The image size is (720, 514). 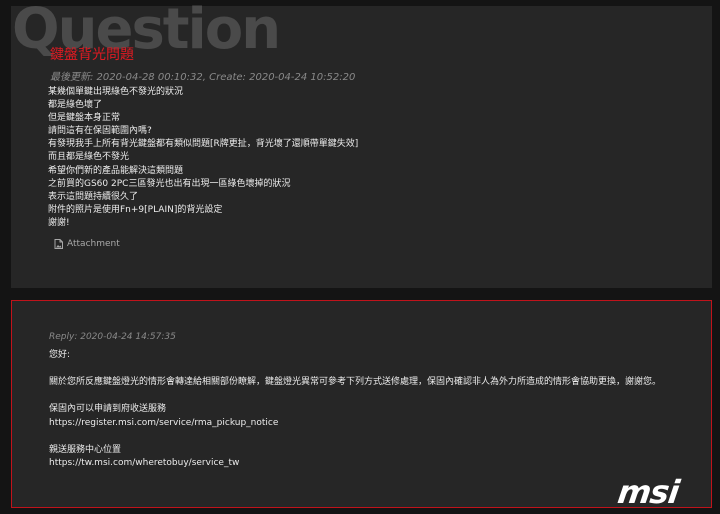 I want to click on question-line: 有發現我手上所有背光鍵盤都有類似問題[R牌更扯，背光壞了還順帶單鍵失效], so click(x=203, y=144).